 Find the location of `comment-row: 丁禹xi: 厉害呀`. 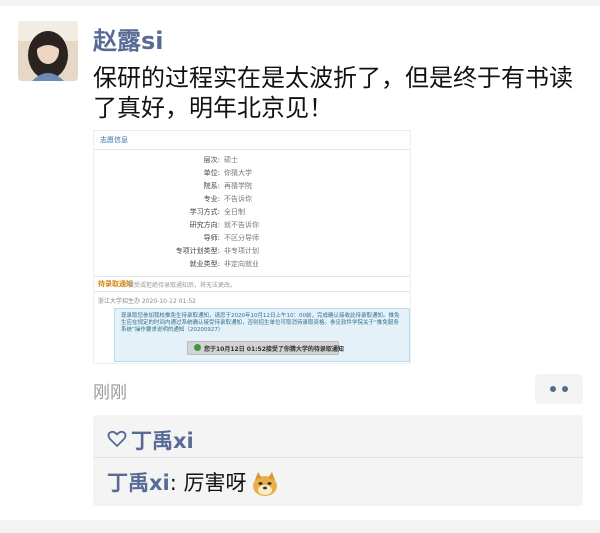

comment-row: 丁禹xi: 厉害呀 is located at coordinates (193, 482).